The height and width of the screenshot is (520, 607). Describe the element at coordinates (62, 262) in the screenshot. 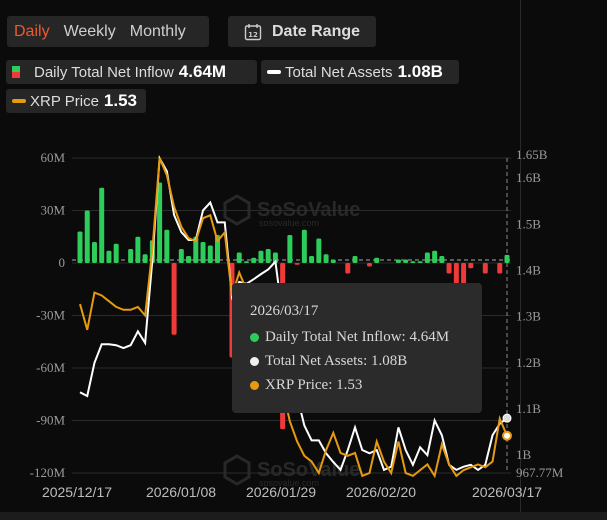

I see `left-axis-tick: 0` at that location.